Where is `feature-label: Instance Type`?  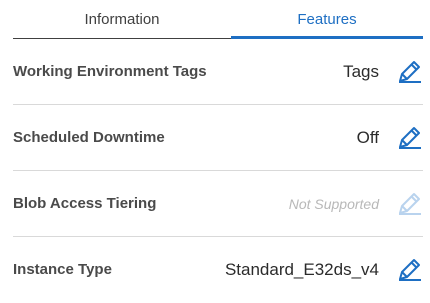 feature-label: Instance Type is located at coordinates (62, 269).